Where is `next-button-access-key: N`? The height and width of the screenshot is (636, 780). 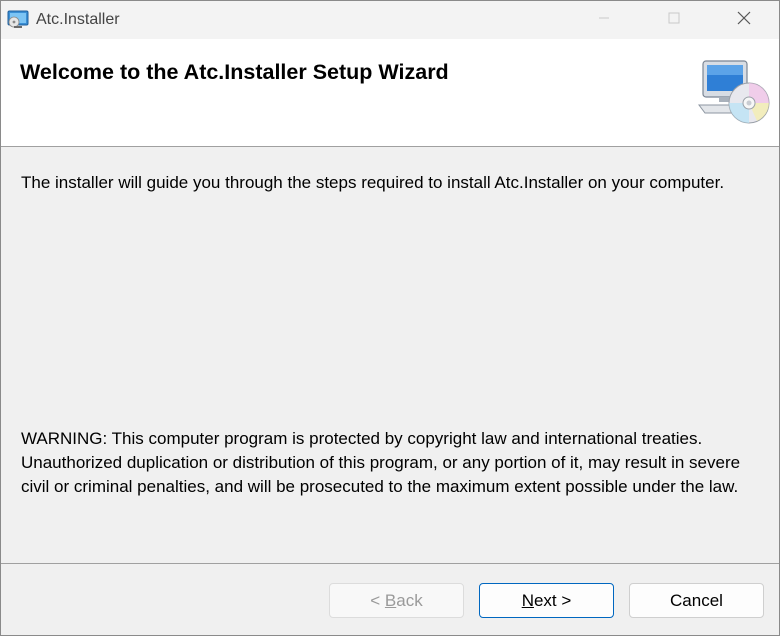 next-button-access-key: N is located at coordinates (527, 600).